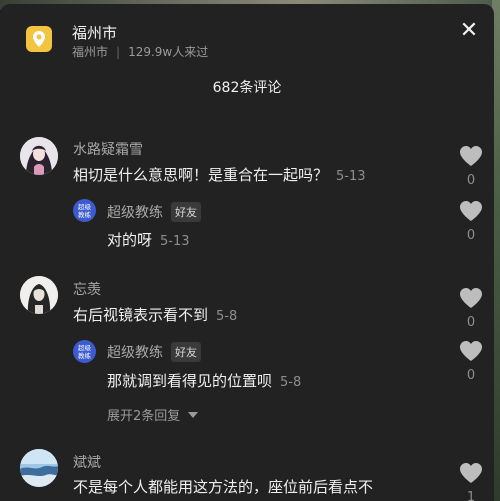 The image size is (500, 501). What do you see at coordinates (175, 241) in the screenshot?
I see `reply-time: 5-13` at bounding box center [175, 241].